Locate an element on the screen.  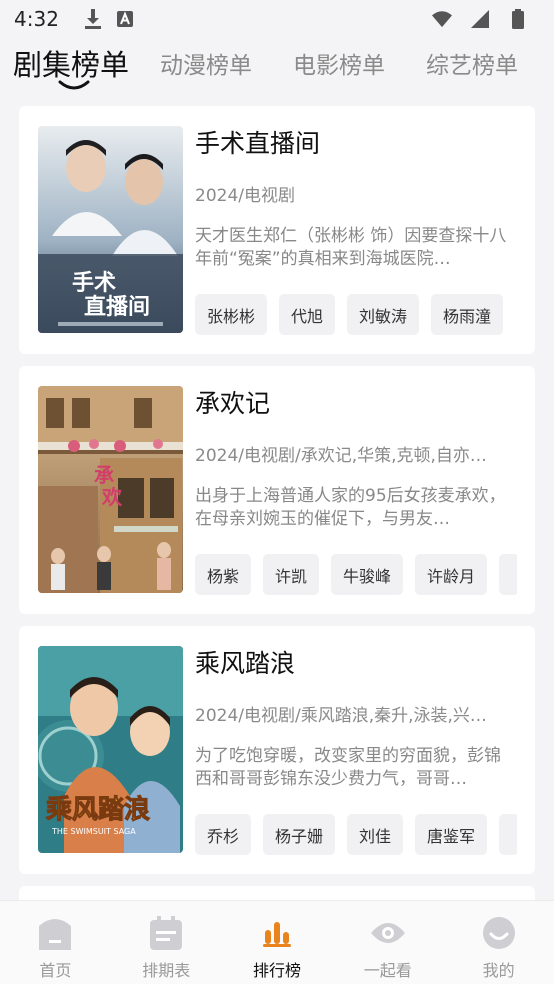
cast-tag: 牛骏峰 is located at coordinates (367, 574).